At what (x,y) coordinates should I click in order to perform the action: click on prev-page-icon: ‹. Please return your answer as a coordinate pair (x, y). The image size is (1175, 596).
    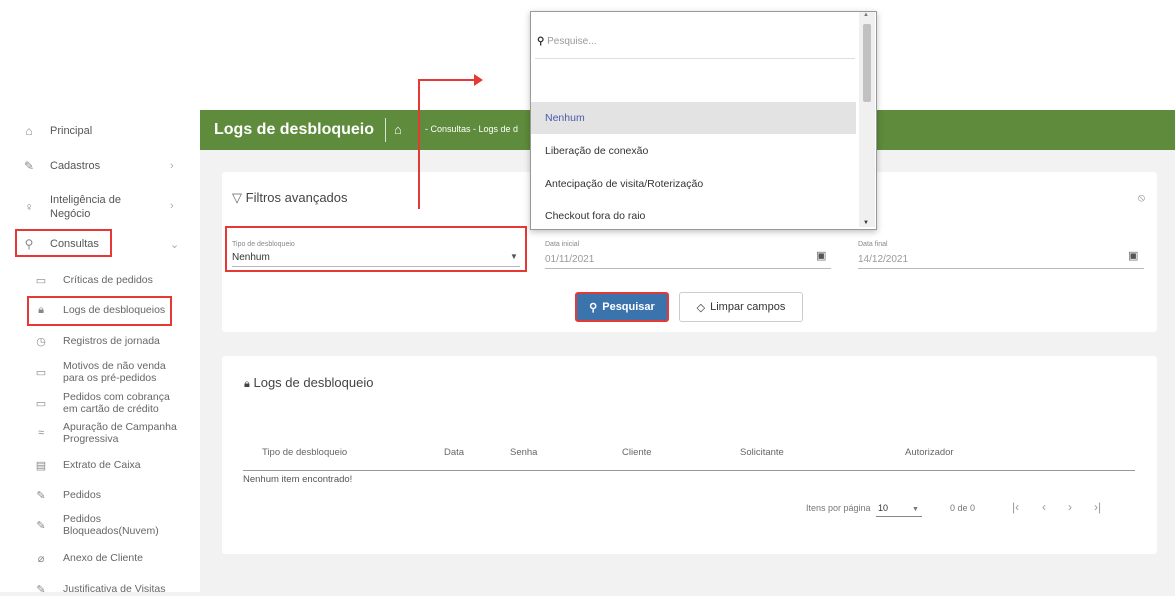
    Looking at the image, I should click on (1044, 507).